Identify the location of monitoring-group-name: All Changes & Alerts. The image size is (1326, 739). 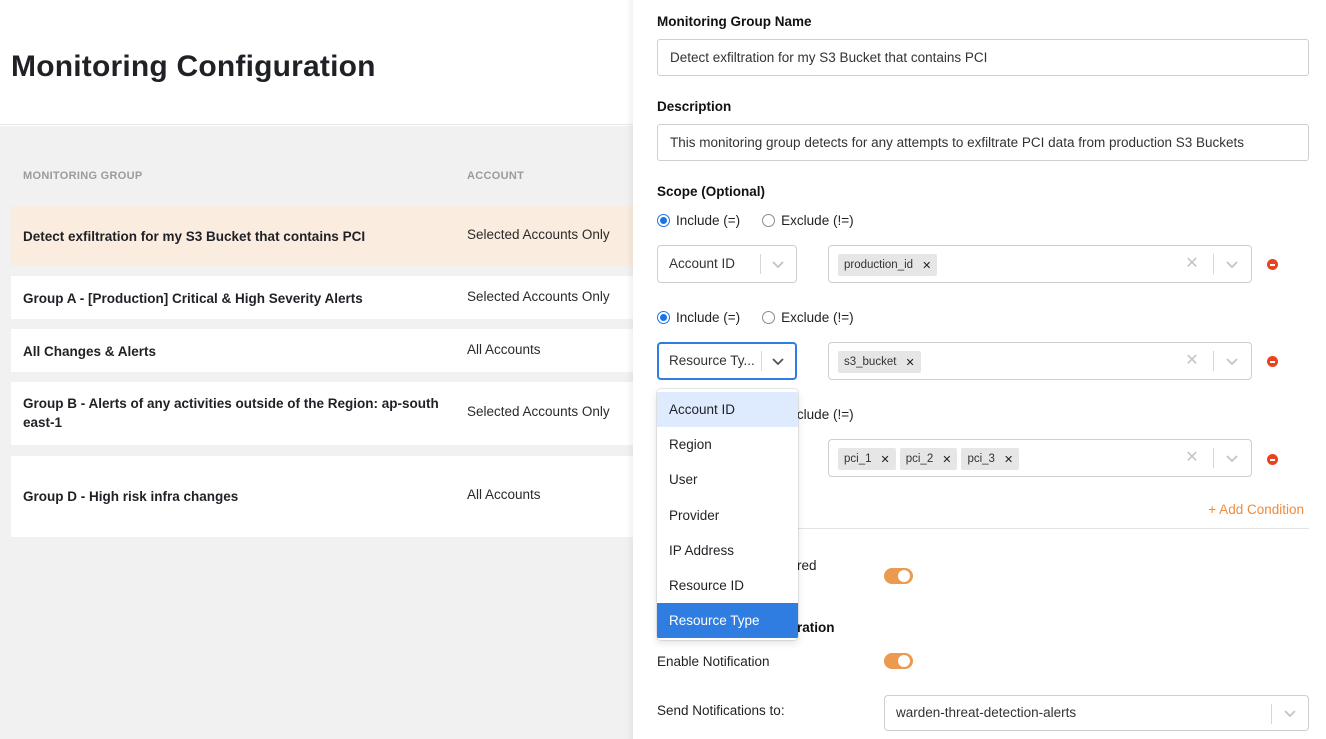
(90, 351).